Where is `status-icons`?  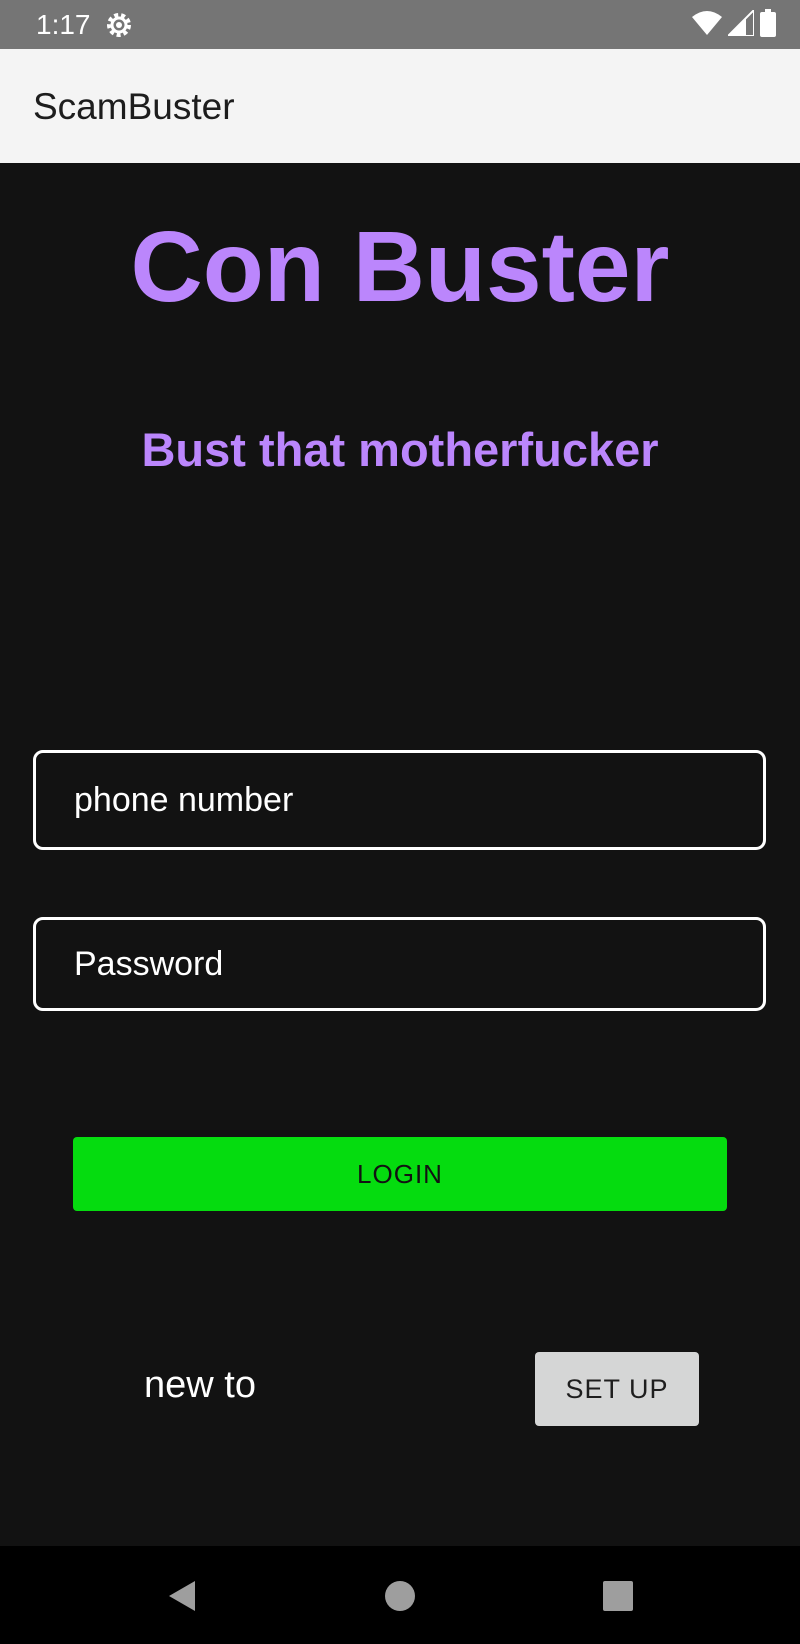 status-icons is located at coordinates (734, 24).